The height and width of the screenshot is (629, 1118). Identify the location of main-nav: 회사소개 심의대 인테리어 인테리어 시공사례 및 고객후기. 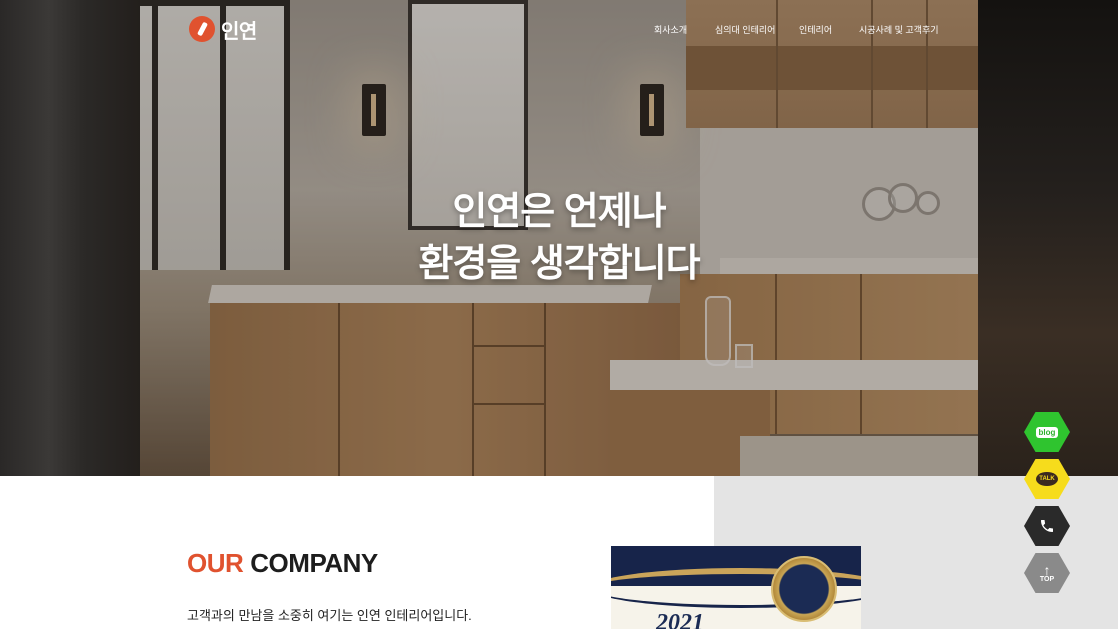
(559, 30).